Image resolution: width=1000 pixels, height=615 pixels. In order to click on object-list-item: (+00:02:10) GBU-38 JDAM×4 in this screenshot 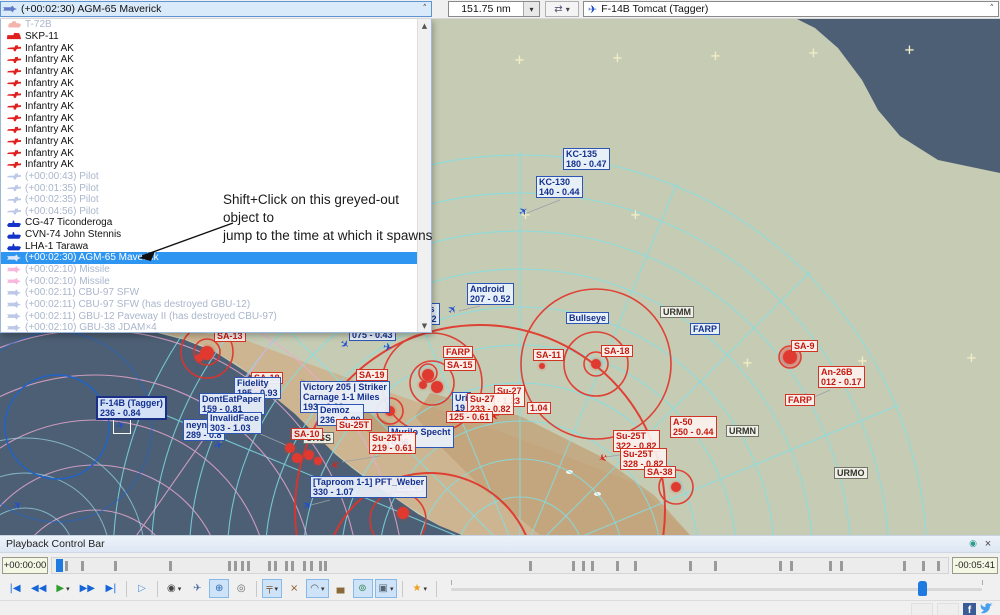, I will do `click(209, 327)`.